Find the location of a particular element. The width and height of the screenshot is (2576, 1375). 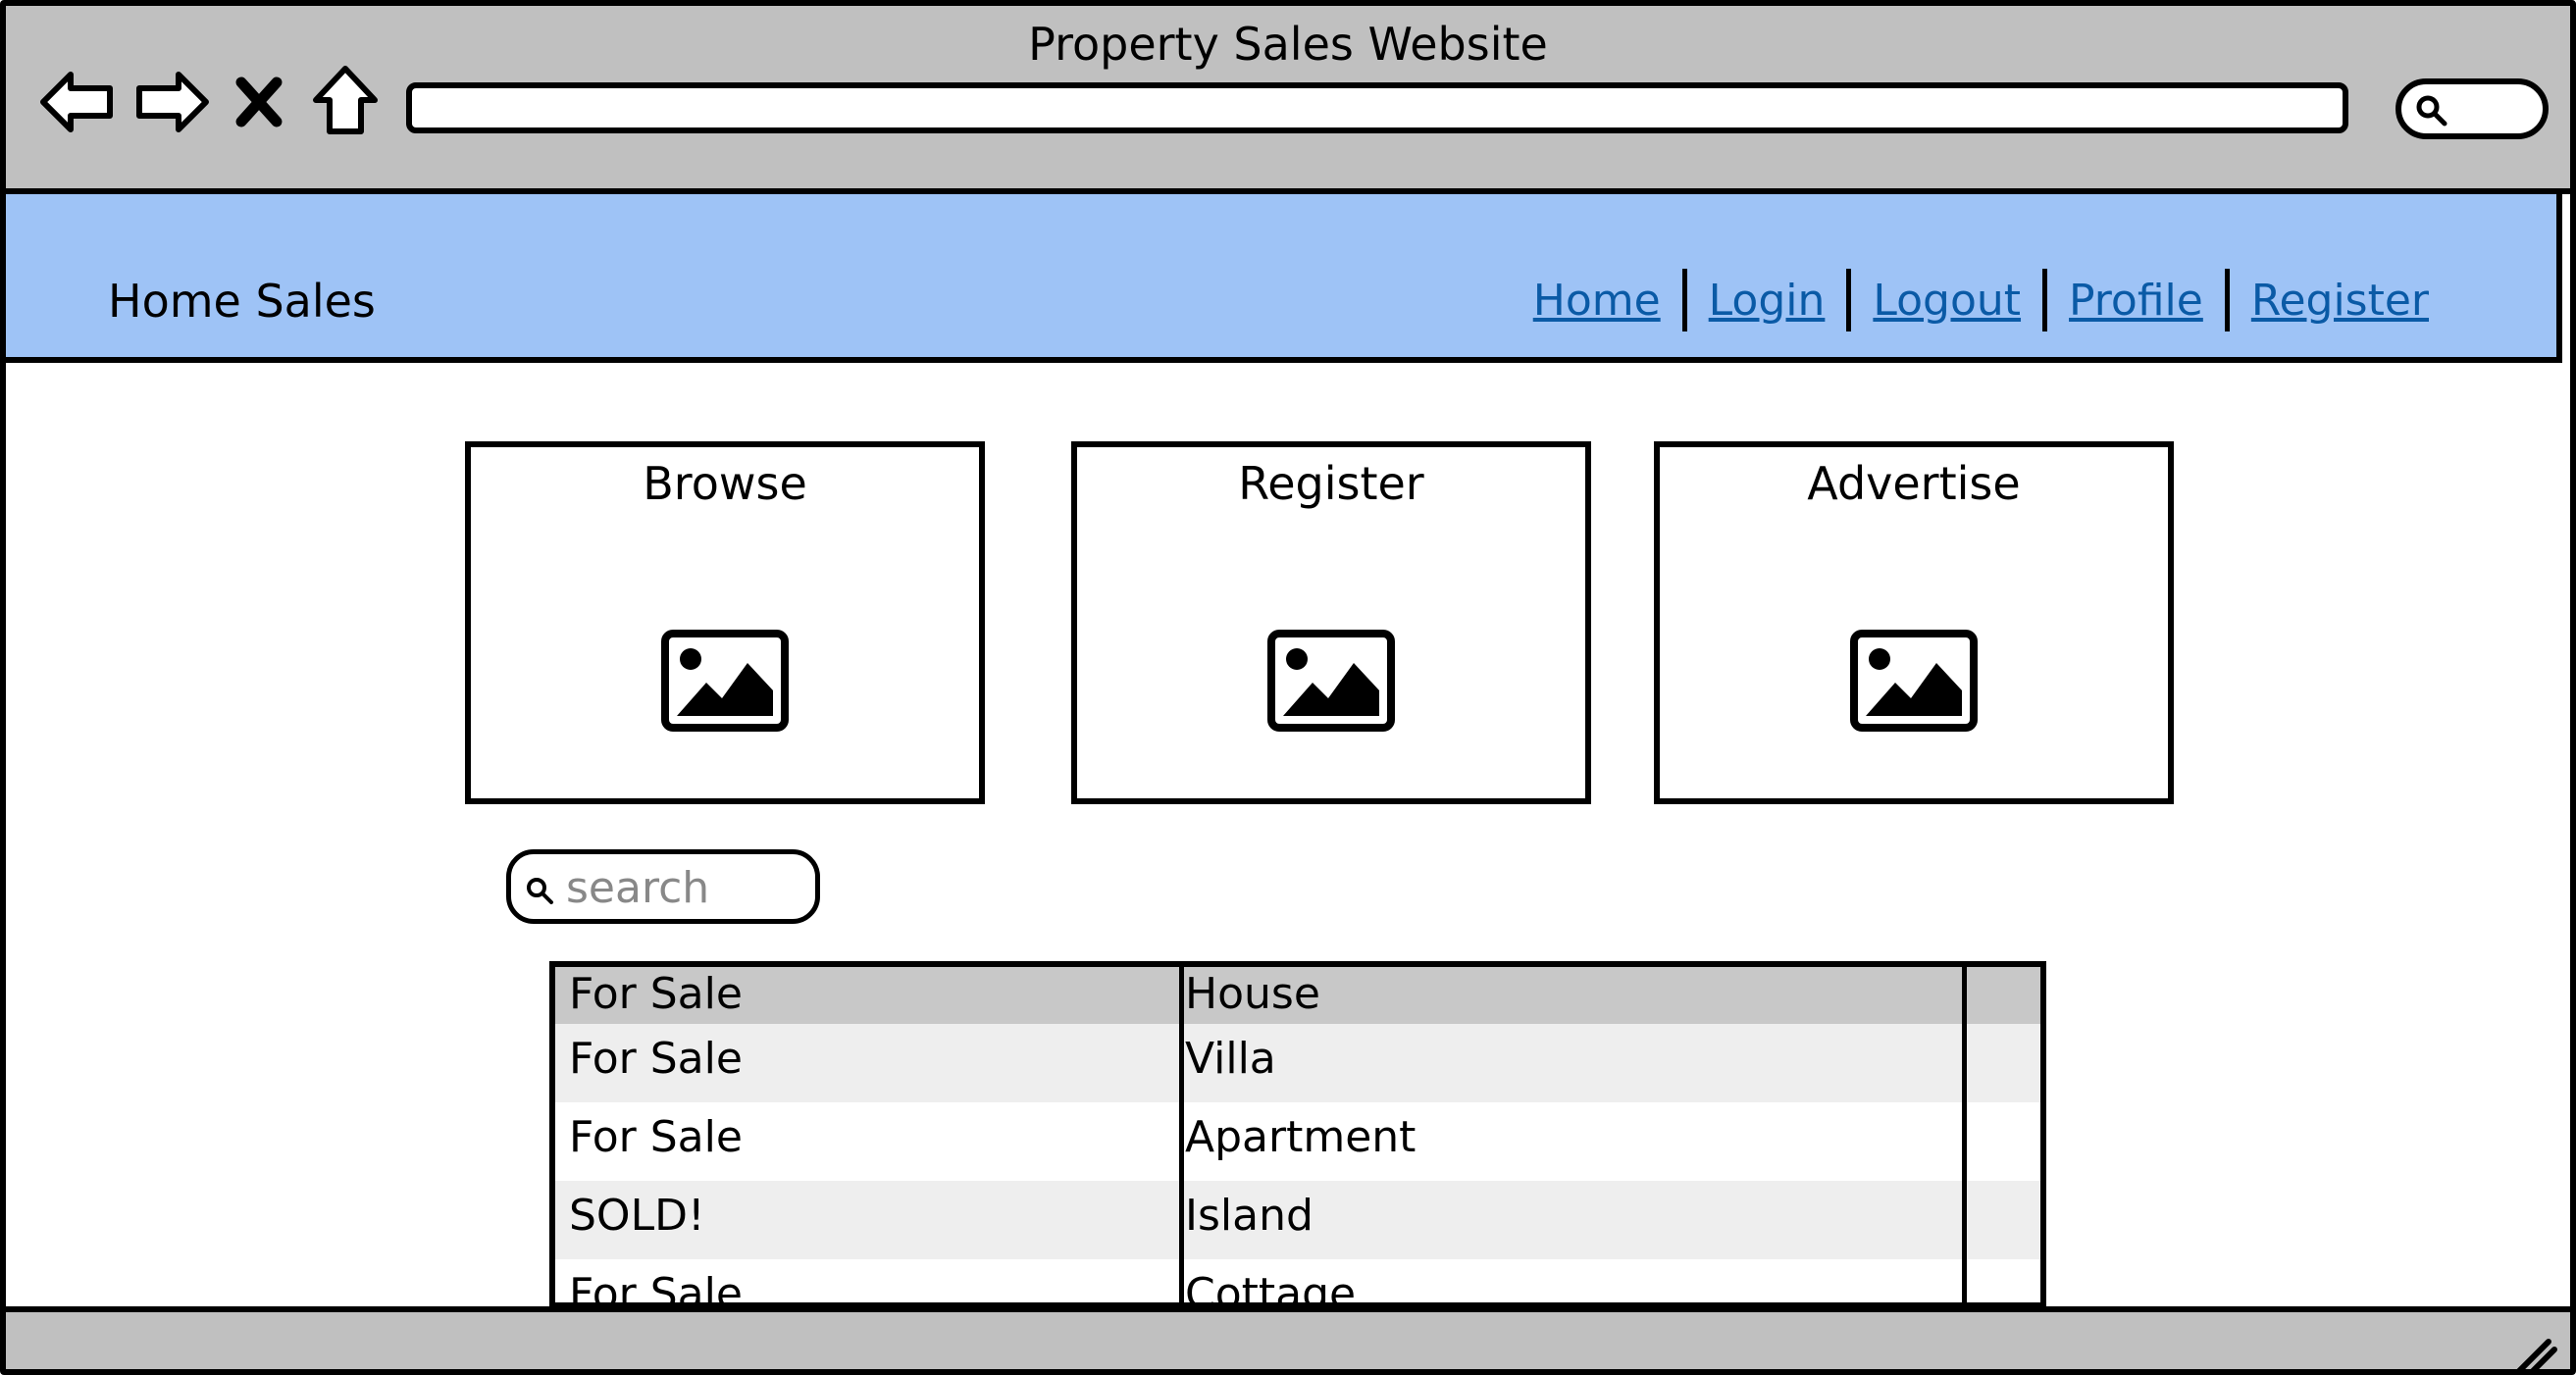

table-header-row: For Sale House is located at coordinates (1297, 995).